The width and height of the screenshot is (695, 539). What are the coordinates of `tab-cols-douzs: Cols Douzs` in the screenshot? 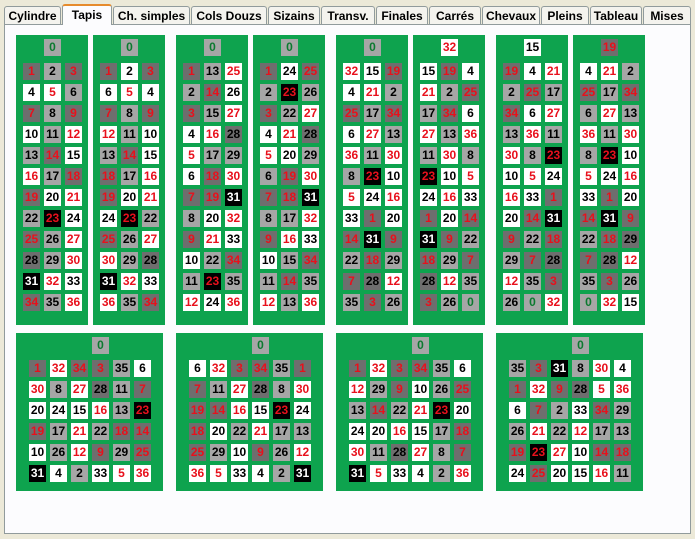 It's located at (229, 15).